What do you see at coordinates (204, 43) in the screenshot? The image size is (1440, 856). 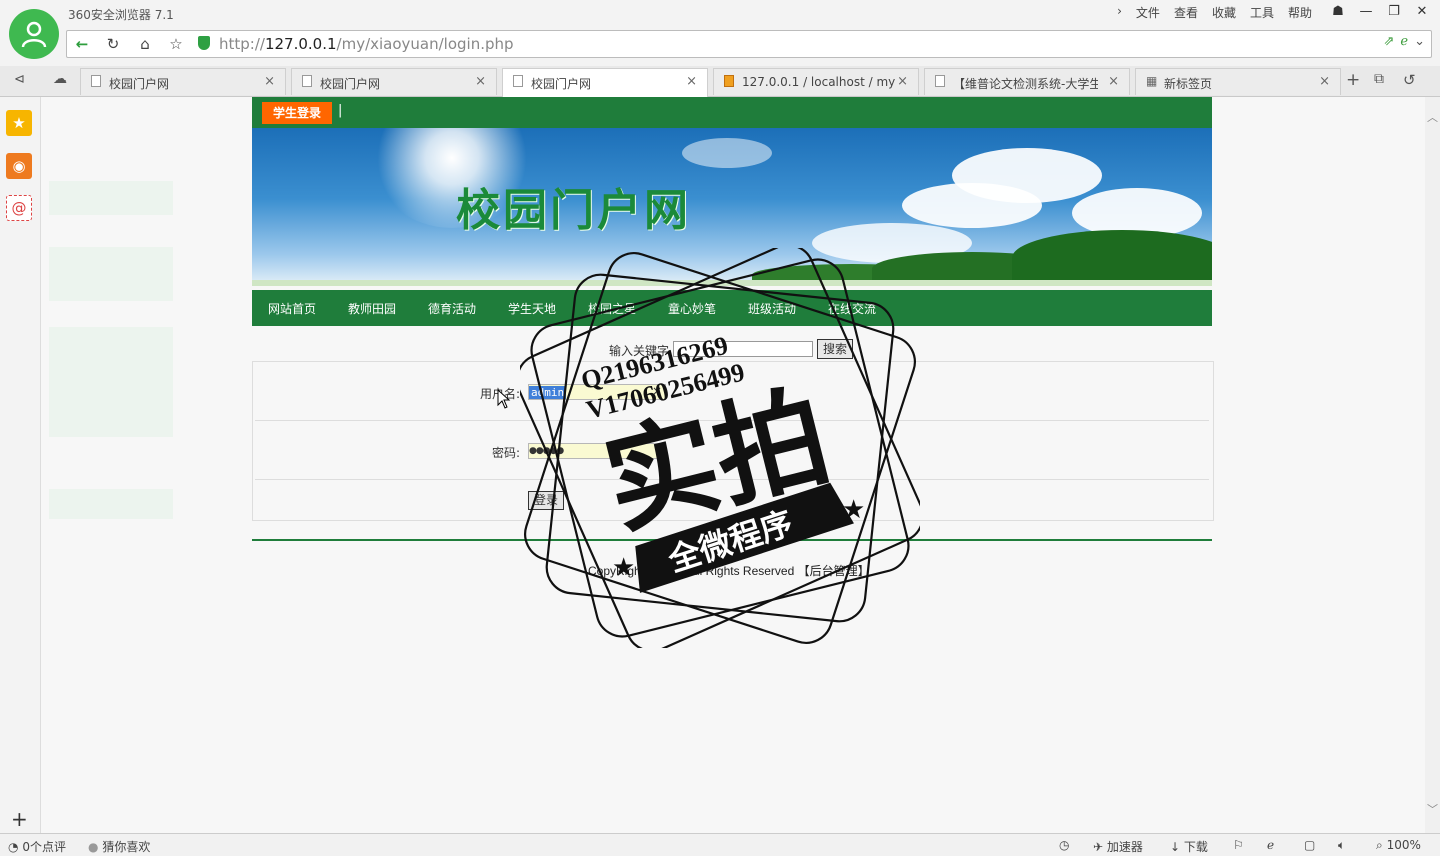 I see `security-shield-icon` at bounding box center [204, 43].